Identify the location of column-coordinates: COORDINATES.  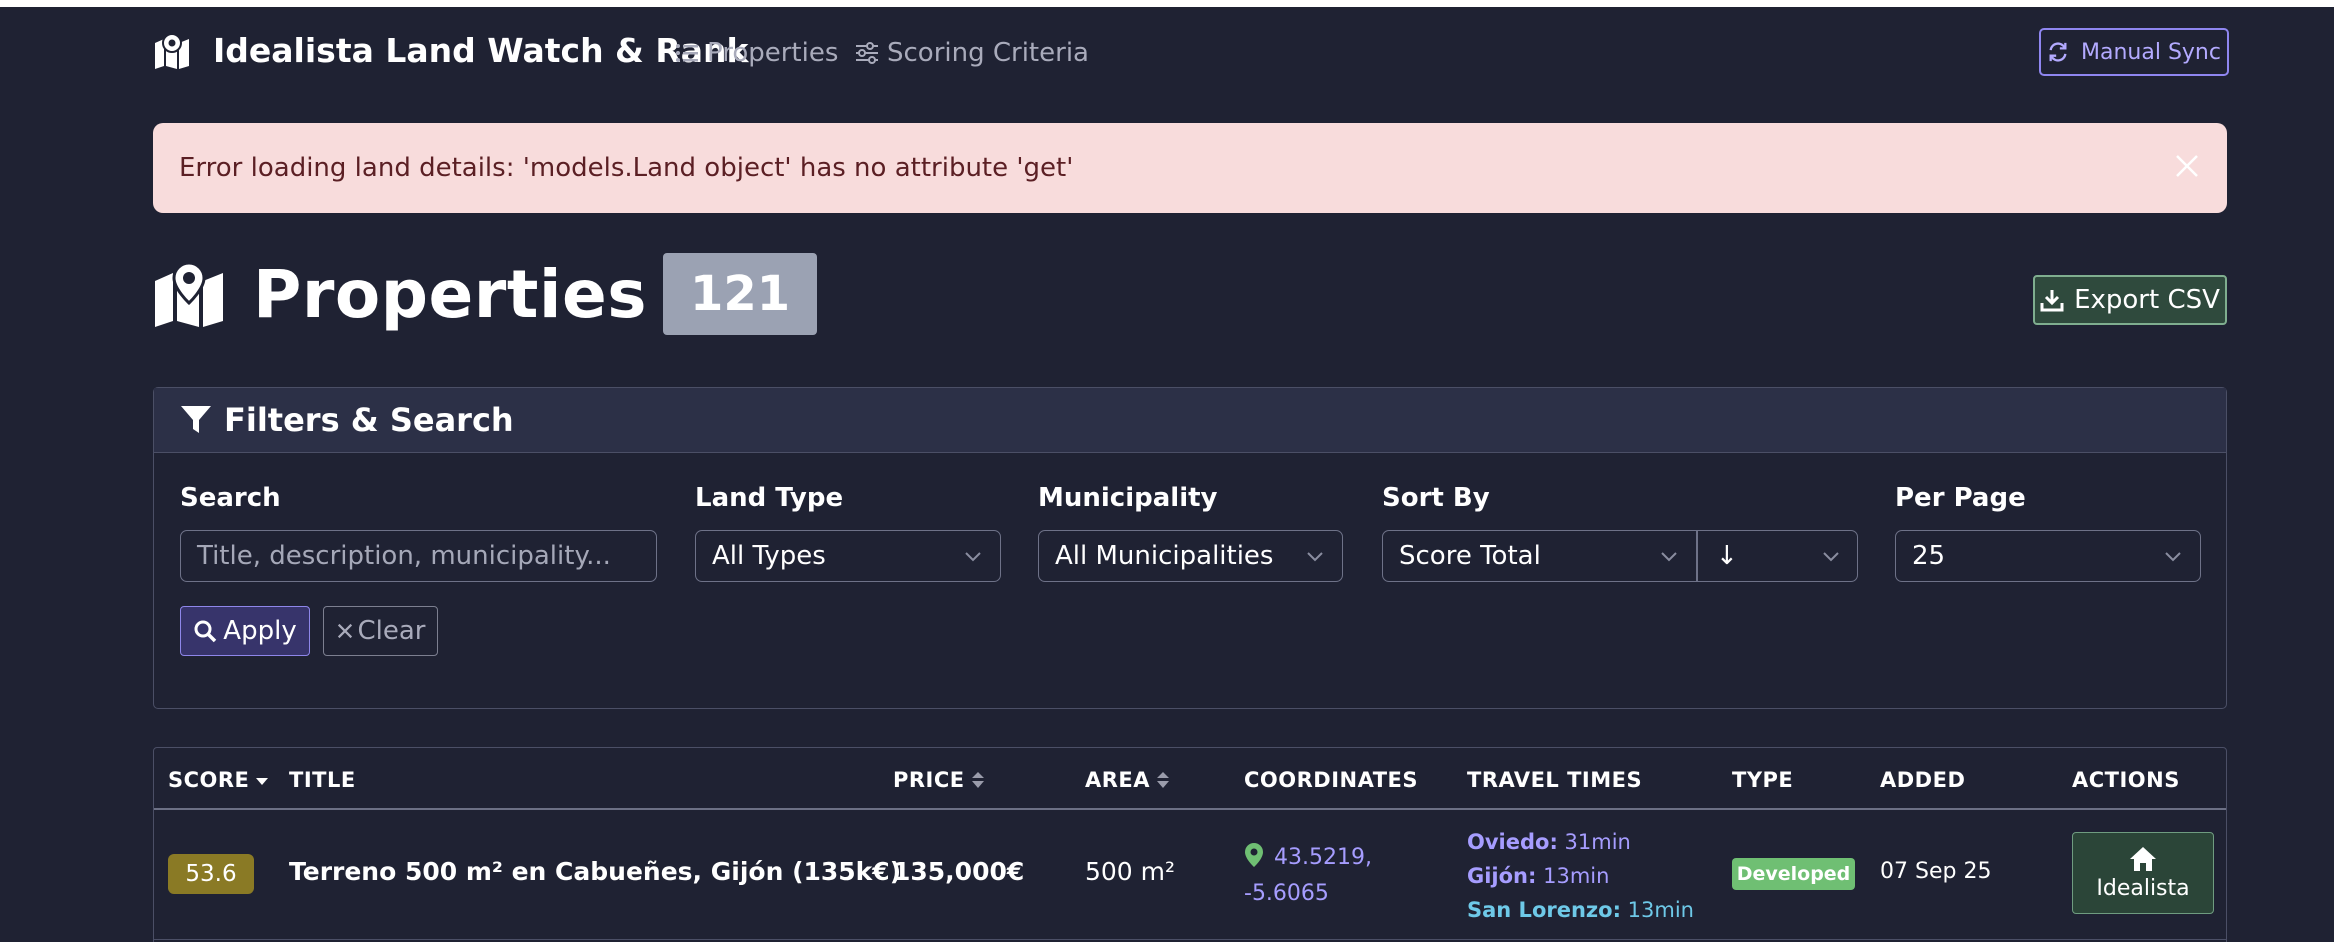
(1331, 780).